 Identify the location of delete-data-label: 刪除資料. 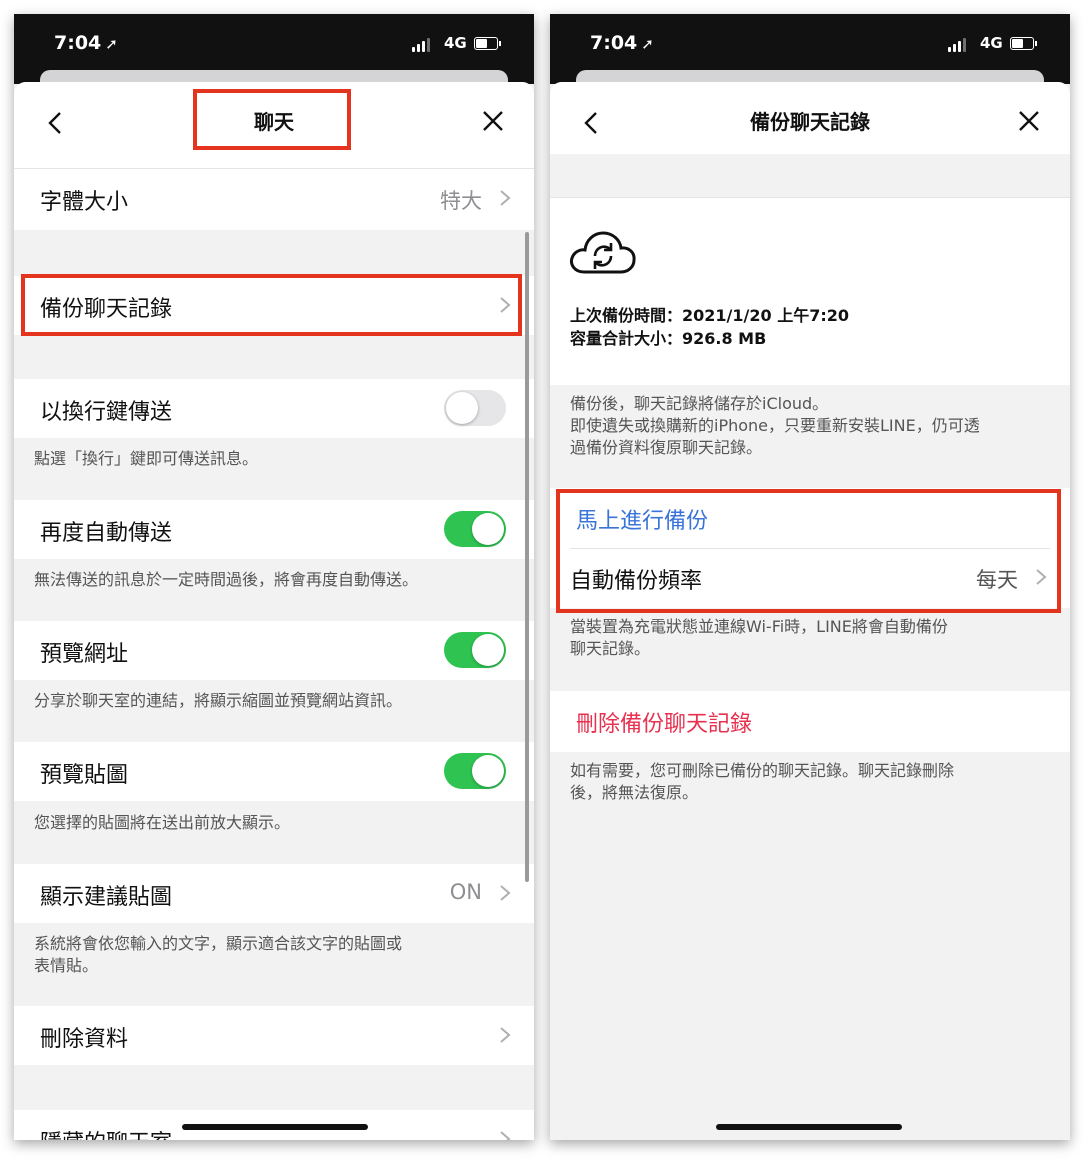
(84, 1039).